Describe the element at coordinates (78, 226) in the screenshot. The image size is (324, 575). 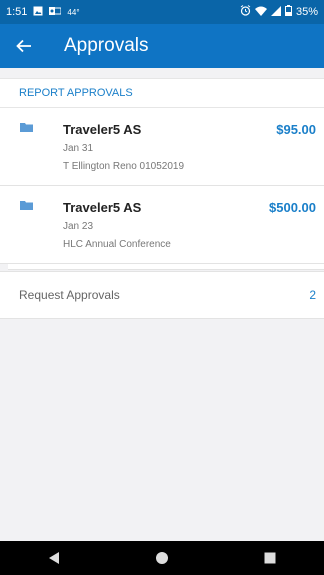
I see `report-date: Jan 23` at that location.